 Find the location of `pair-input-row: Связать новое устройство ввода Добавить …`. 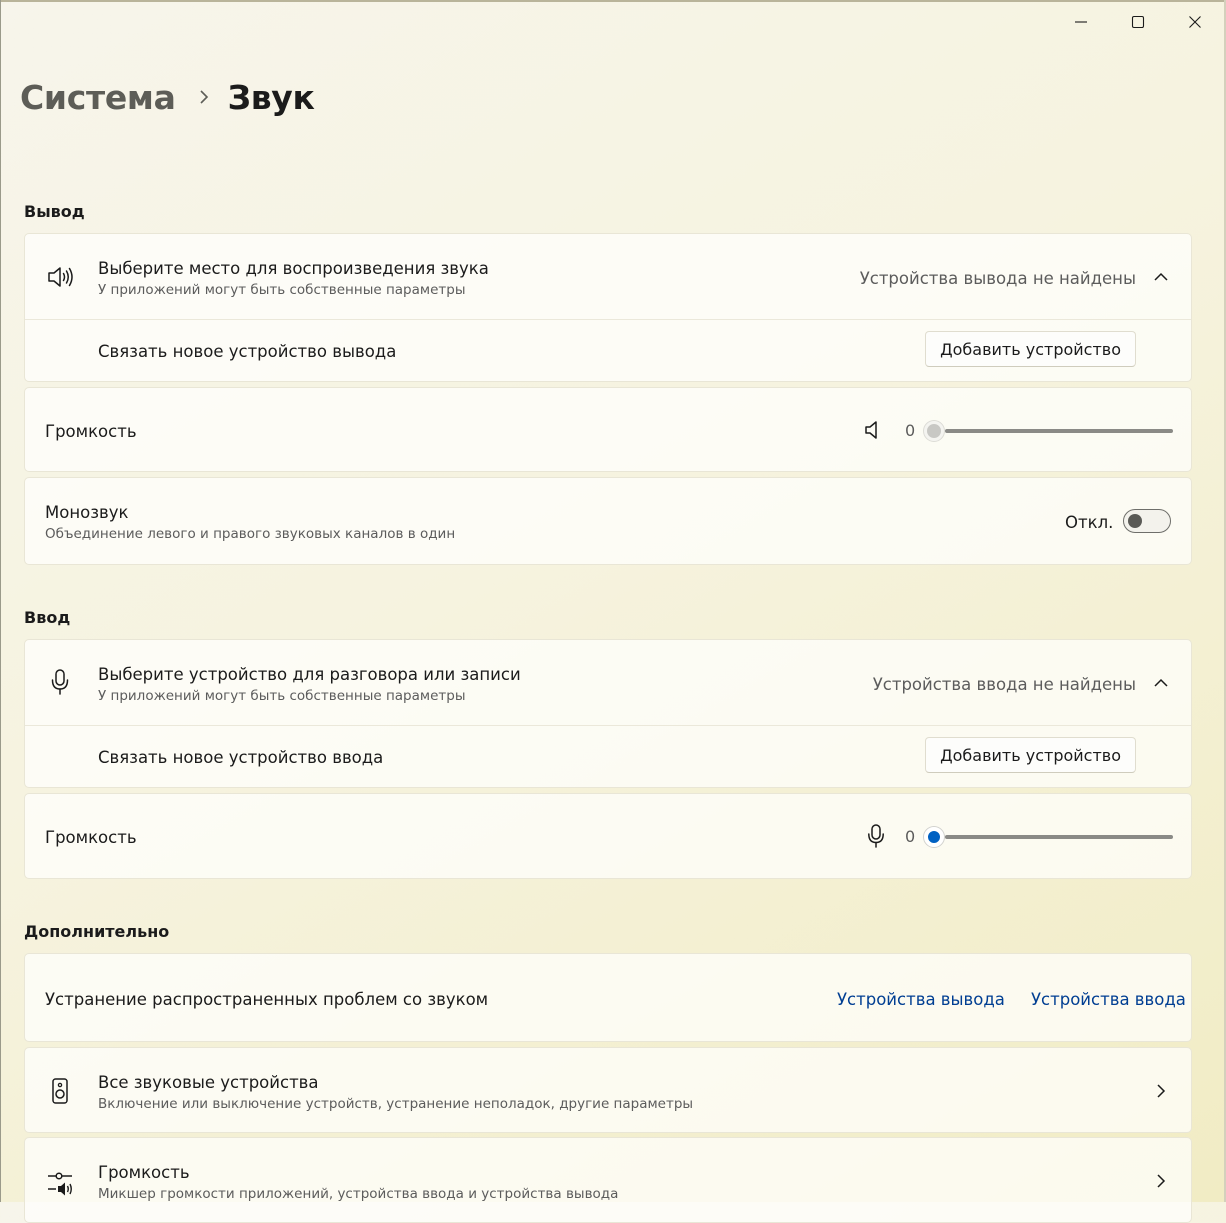

pair-input-row: Связать новое устройство ввода Добавить … is located at coordinates (608, 757).